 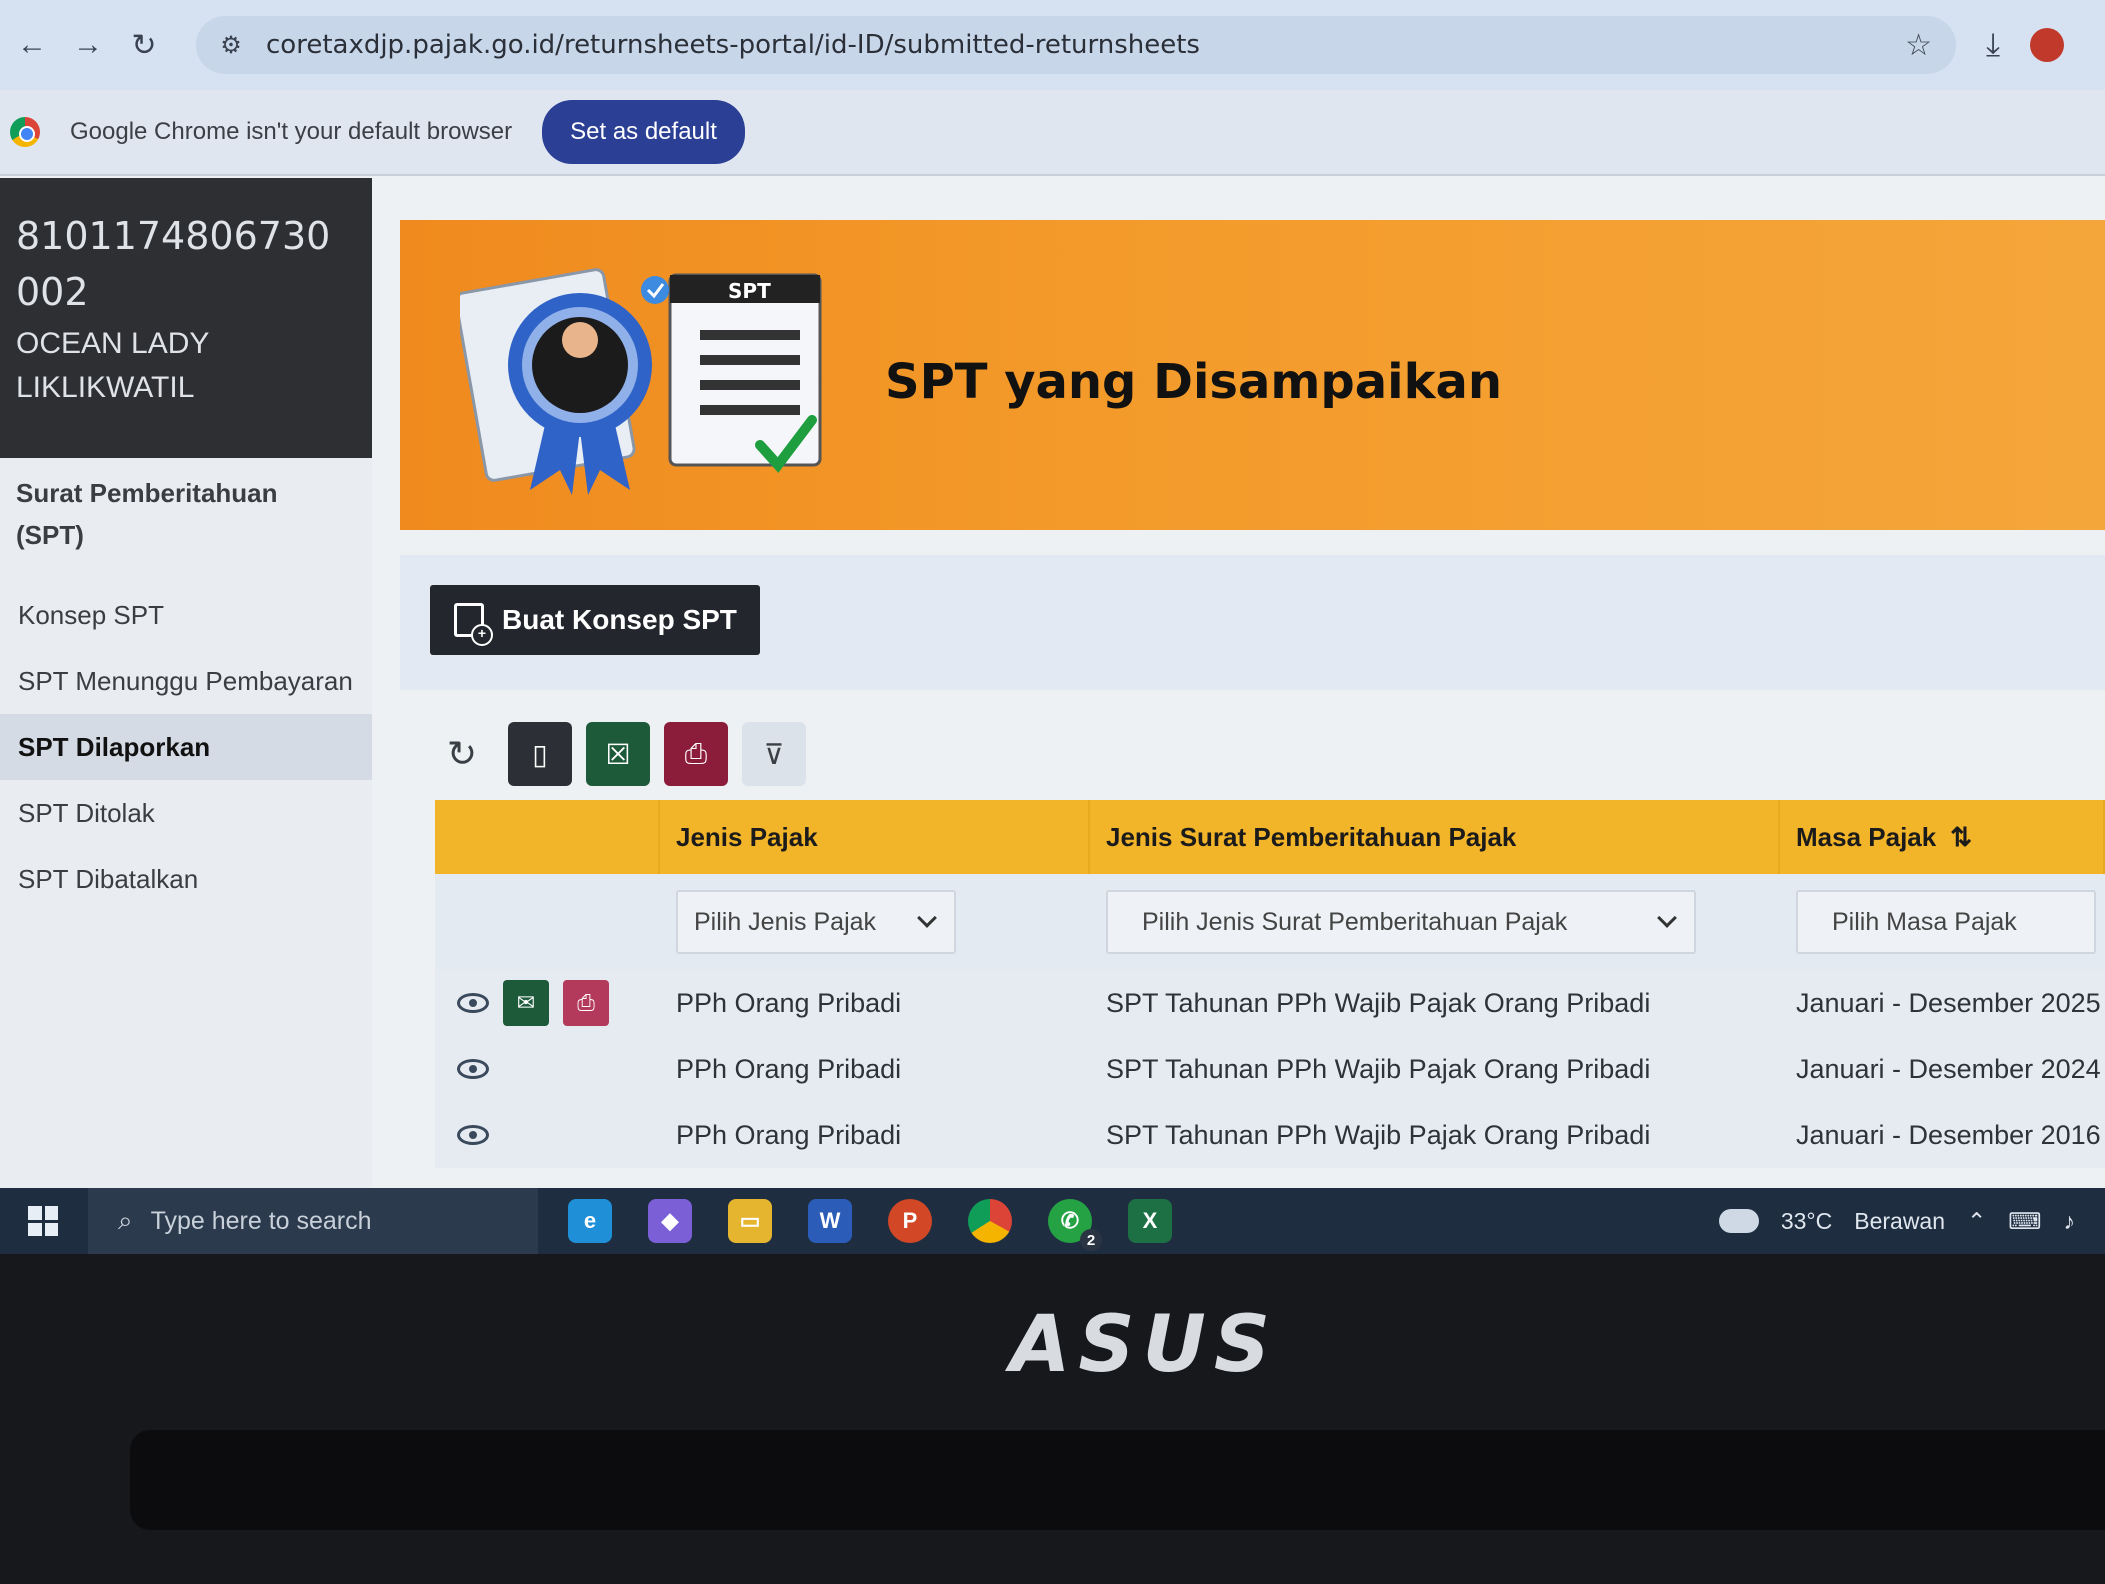 What do you see at coordinates (1435, 837) in the screenshot?
I see `header-jenis-spt: Jenis Surat Pemberitahuan Pajak` at bounding box center [1435, 837].